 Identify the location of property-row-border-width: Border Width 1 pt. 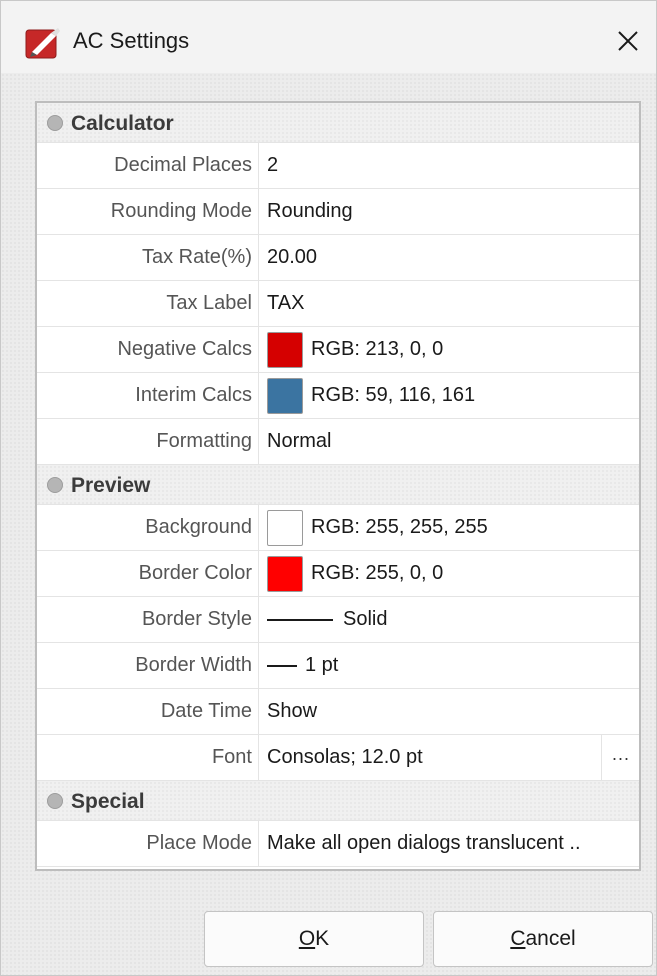
(338, 666).